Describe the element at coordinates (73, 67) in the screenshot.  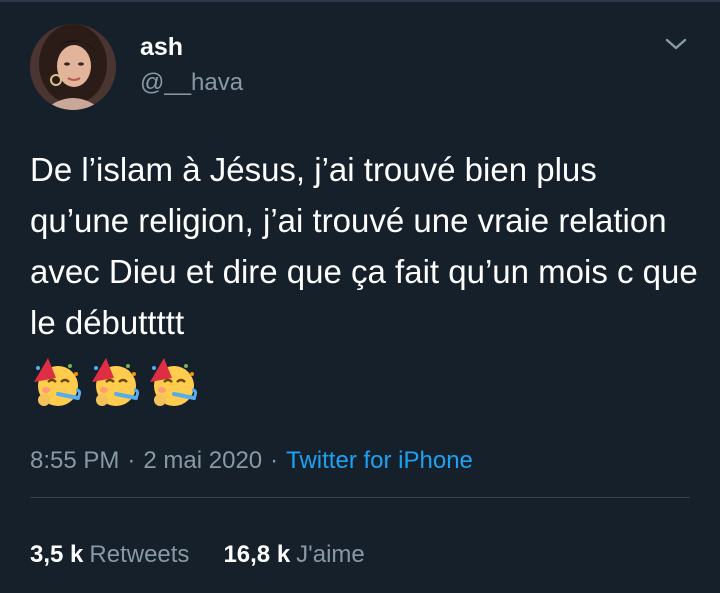
I see `avatar` at that location.